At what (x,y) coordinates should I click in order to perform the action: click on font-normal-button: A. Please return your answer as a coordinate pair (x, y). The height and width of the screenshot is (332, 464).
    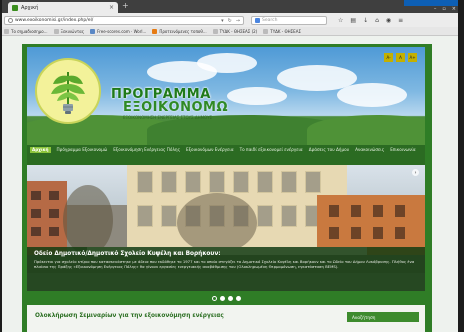
    Looking at the image, I should click on (400, 57).